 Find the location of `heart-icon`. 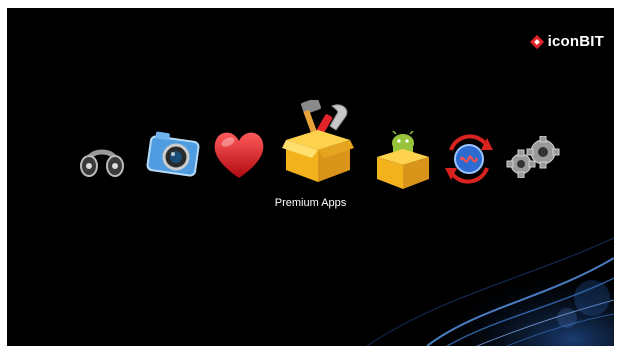

heart-icon is located at coordinates (239, 155).